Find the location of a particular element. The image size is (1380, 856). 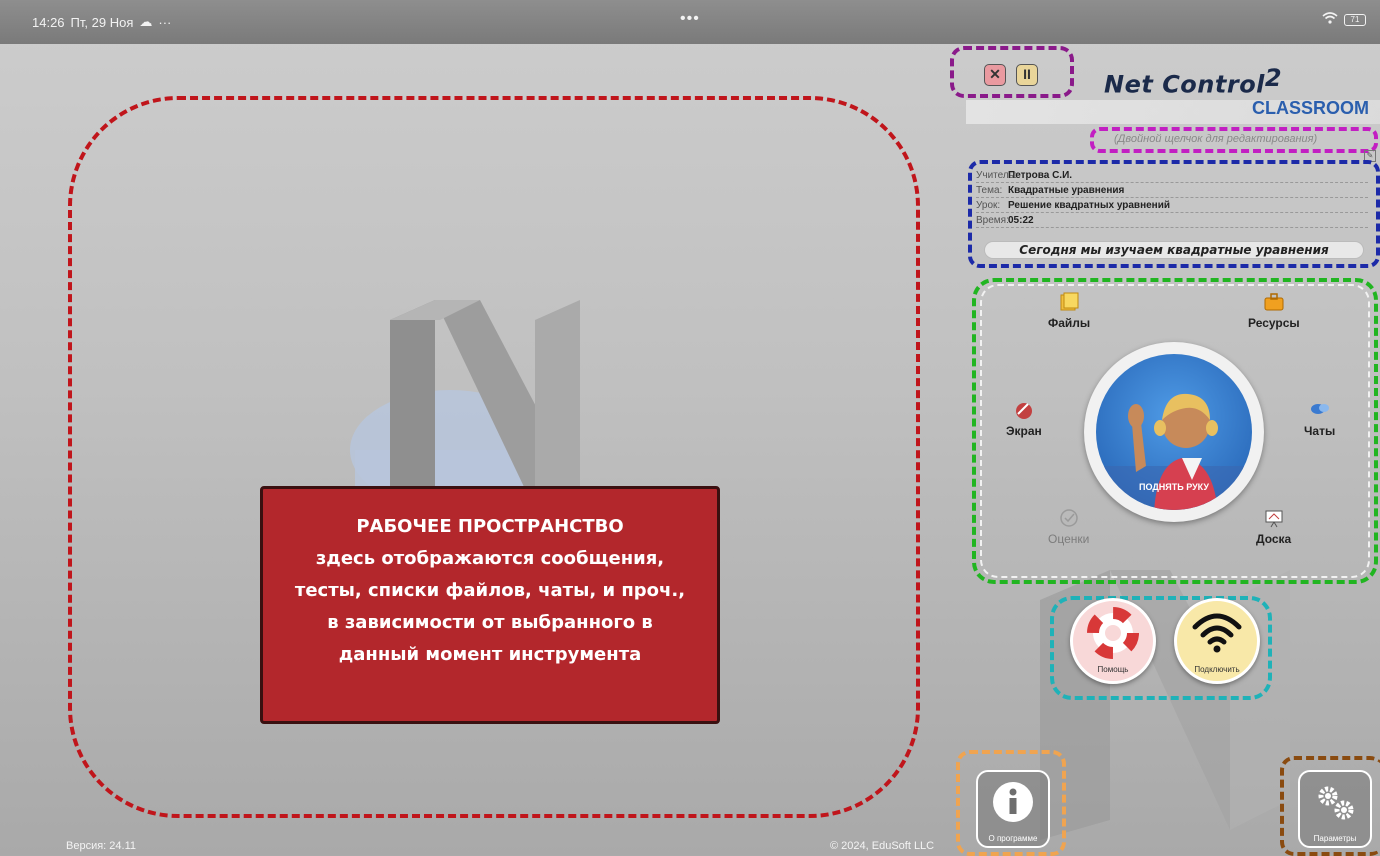

tool-screen: Экран is located at coordinates (1024, 419).